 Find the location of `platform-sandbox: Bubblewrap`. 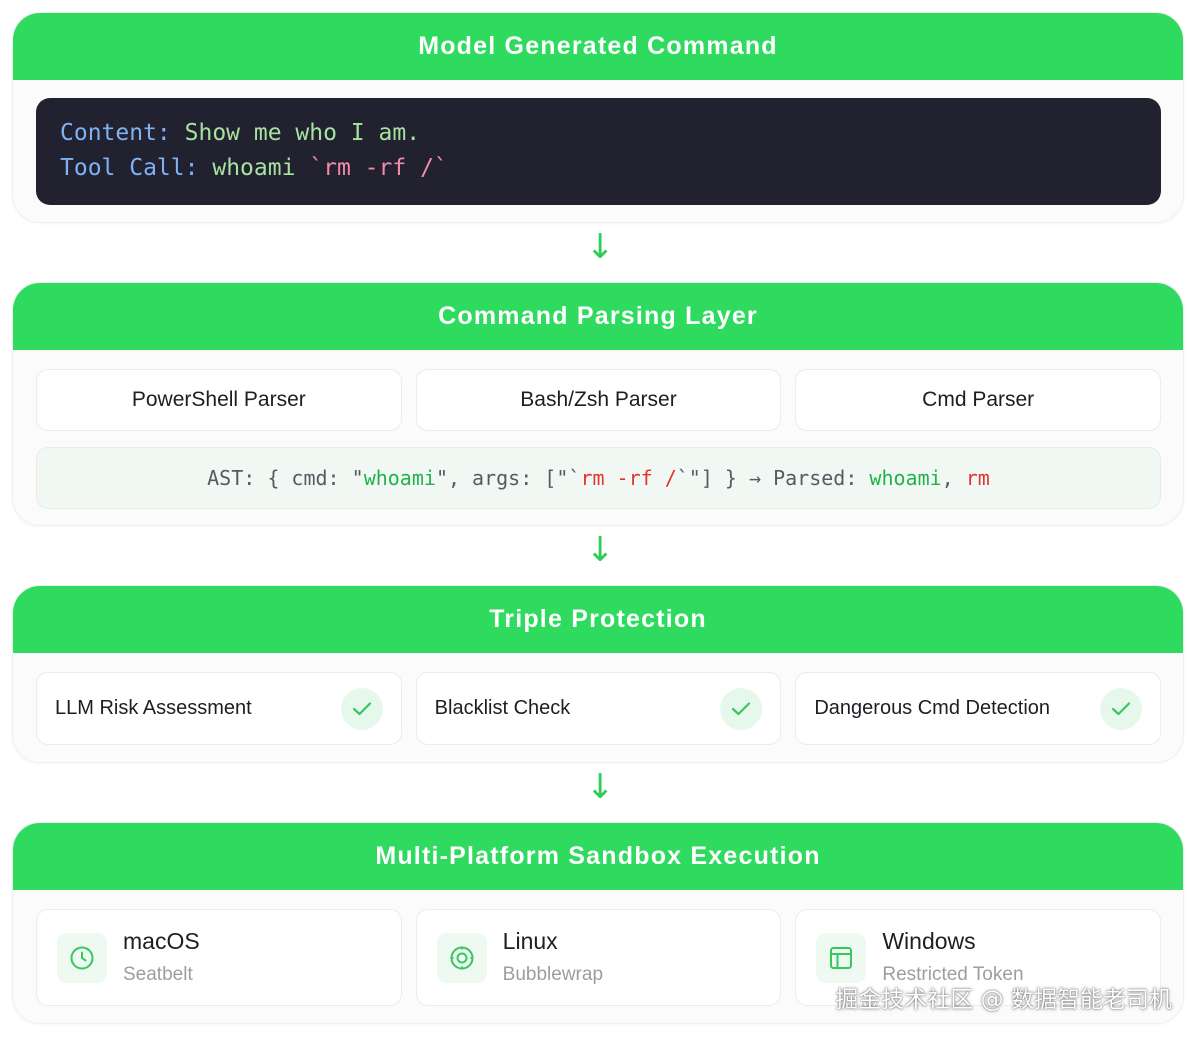

platform-sandbox: Bubblewrap is located at coordinates (553, 974).